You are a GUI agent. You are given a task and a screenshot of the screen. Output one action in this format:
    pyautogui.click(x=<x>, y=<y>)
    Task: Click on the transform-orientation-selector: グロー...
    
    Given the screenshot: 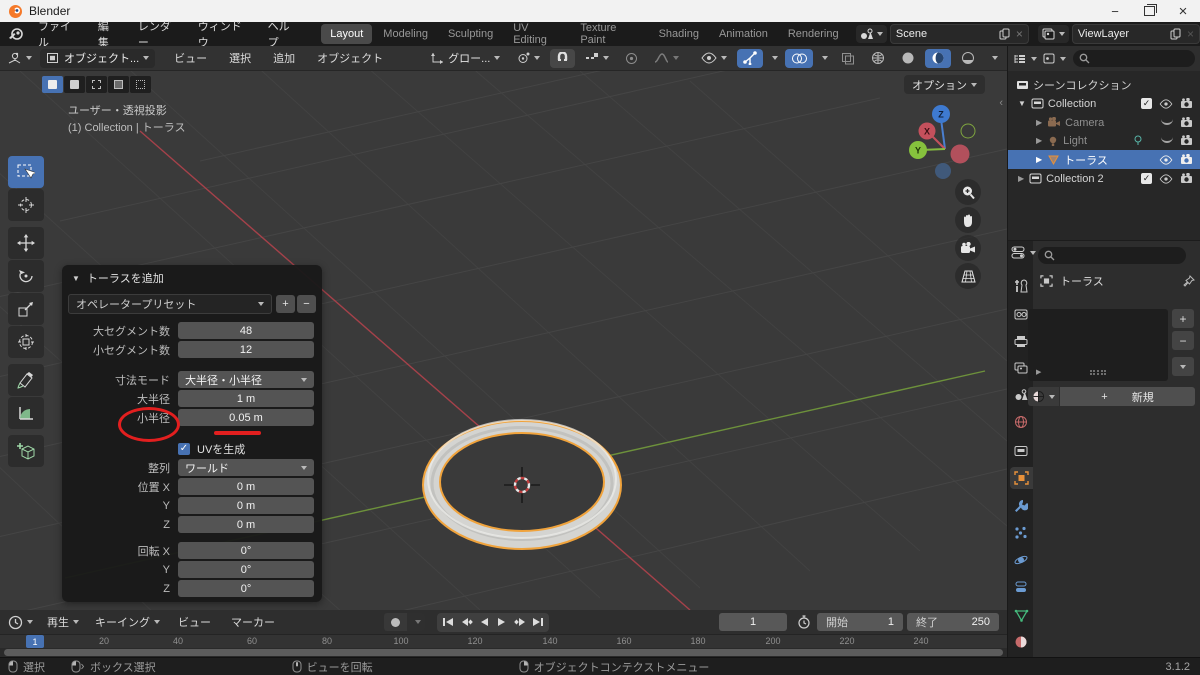 What is the action you would take?
    pyautogui.click(x=465, y=58)
    